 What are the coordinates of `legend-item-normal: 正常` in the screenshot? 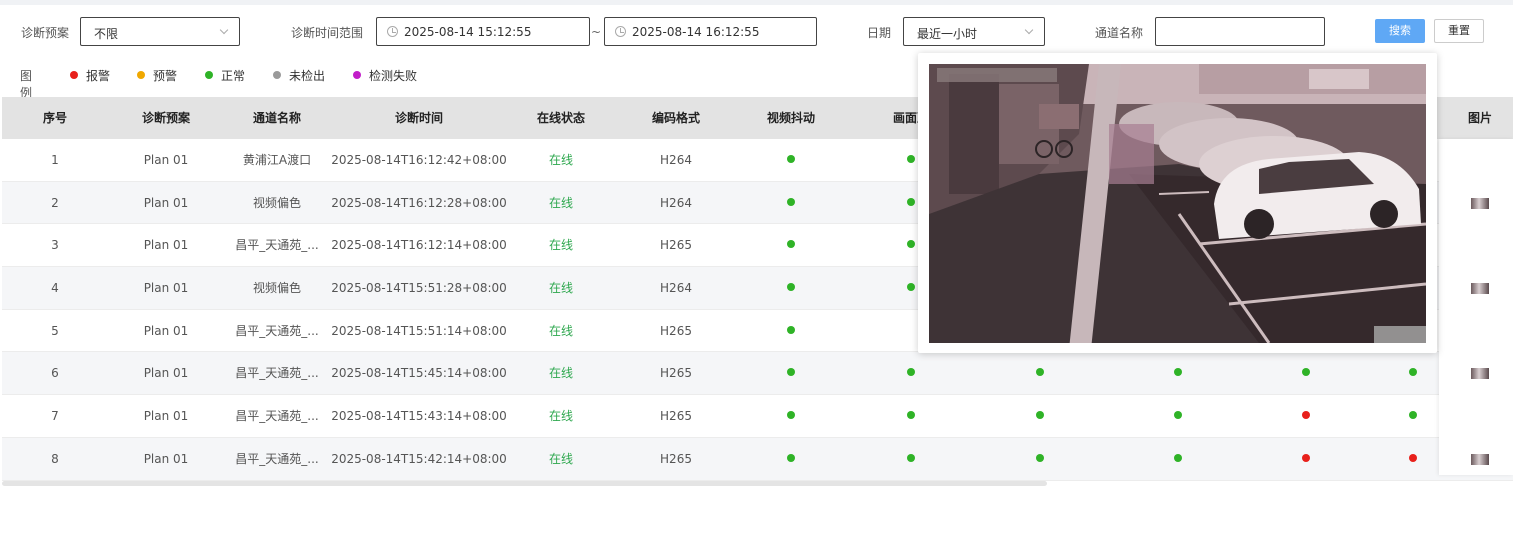 It's located at (225, 75).